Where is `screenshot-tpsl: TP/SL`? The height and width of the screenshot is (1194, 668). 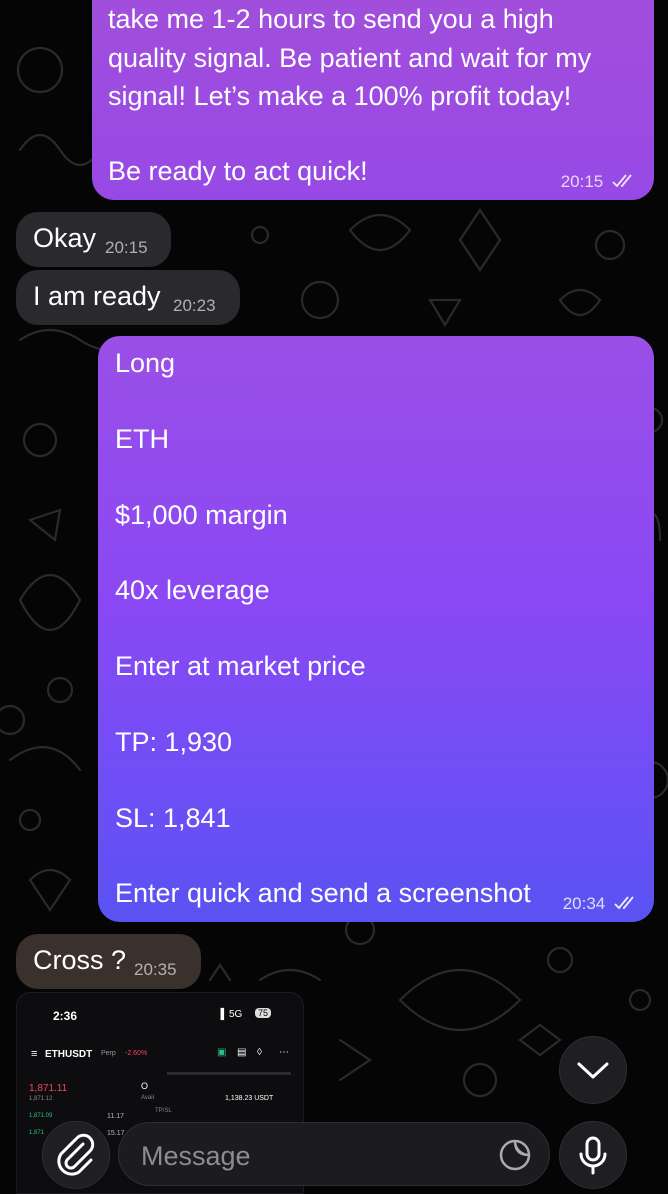 screenshot-tpsl: TP/SL is located at coordinates (163, 1111).